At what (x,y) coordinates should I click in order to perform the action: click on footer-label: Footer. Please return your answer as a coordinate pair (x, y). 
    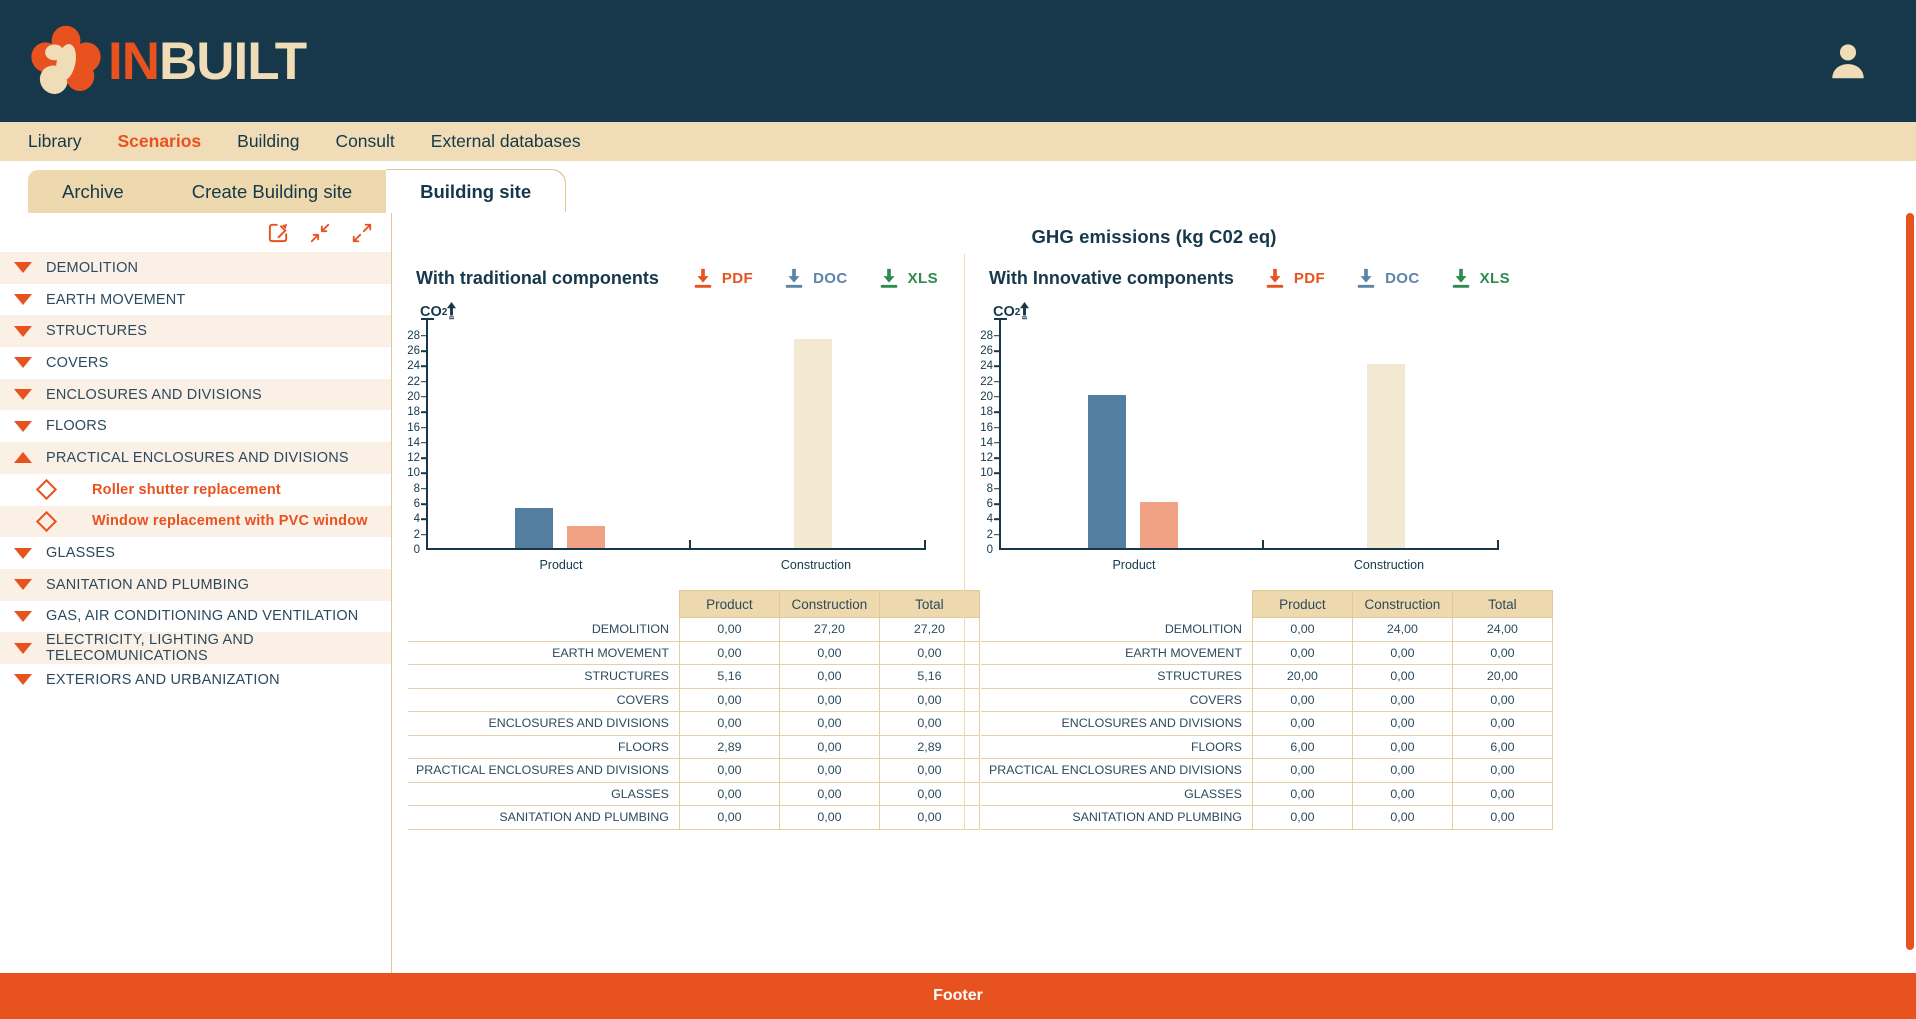
    Looking at the image, I should click on (958, 995).